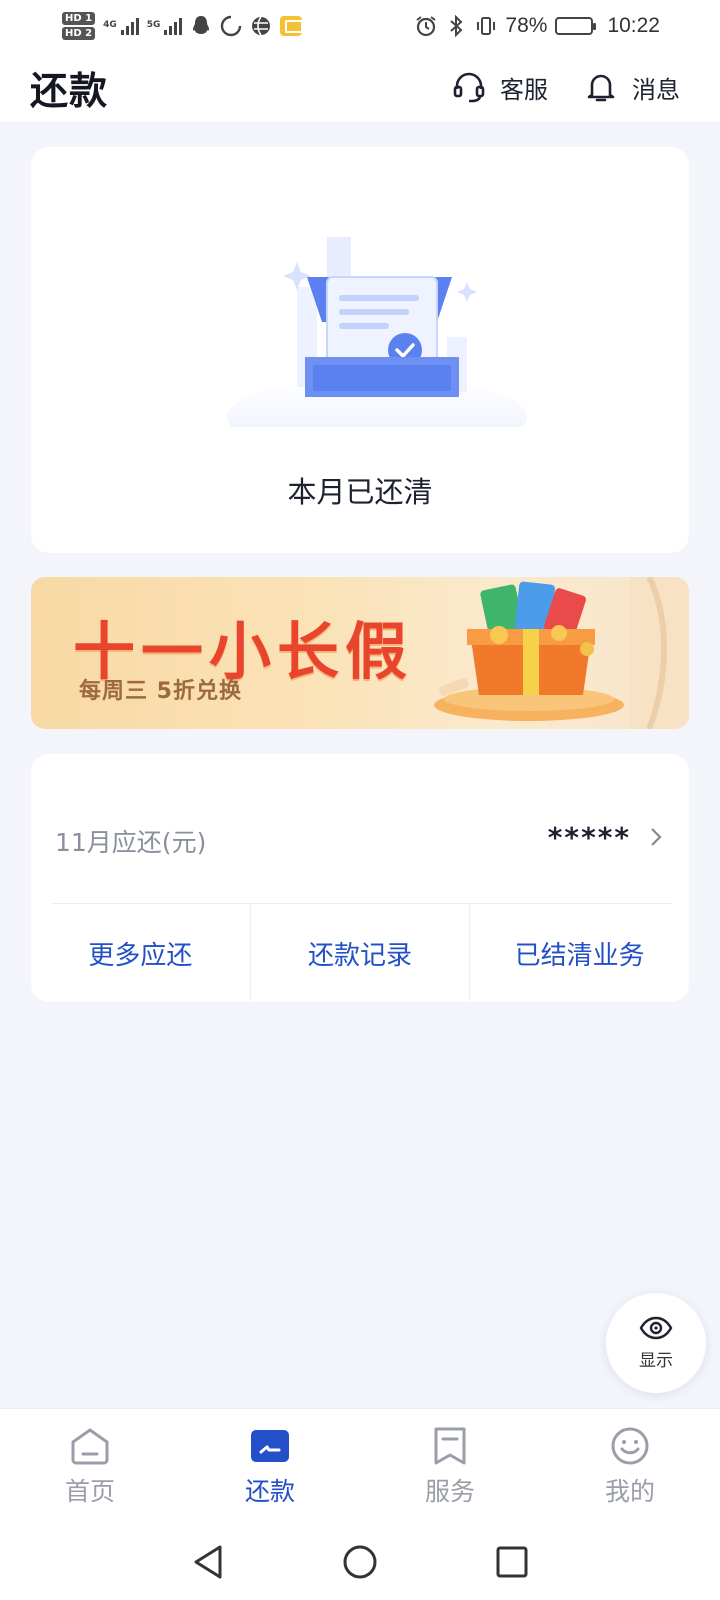  Describe the element at coordinates (201, 26) in the screenshot. I see `qq-icon` at that location.